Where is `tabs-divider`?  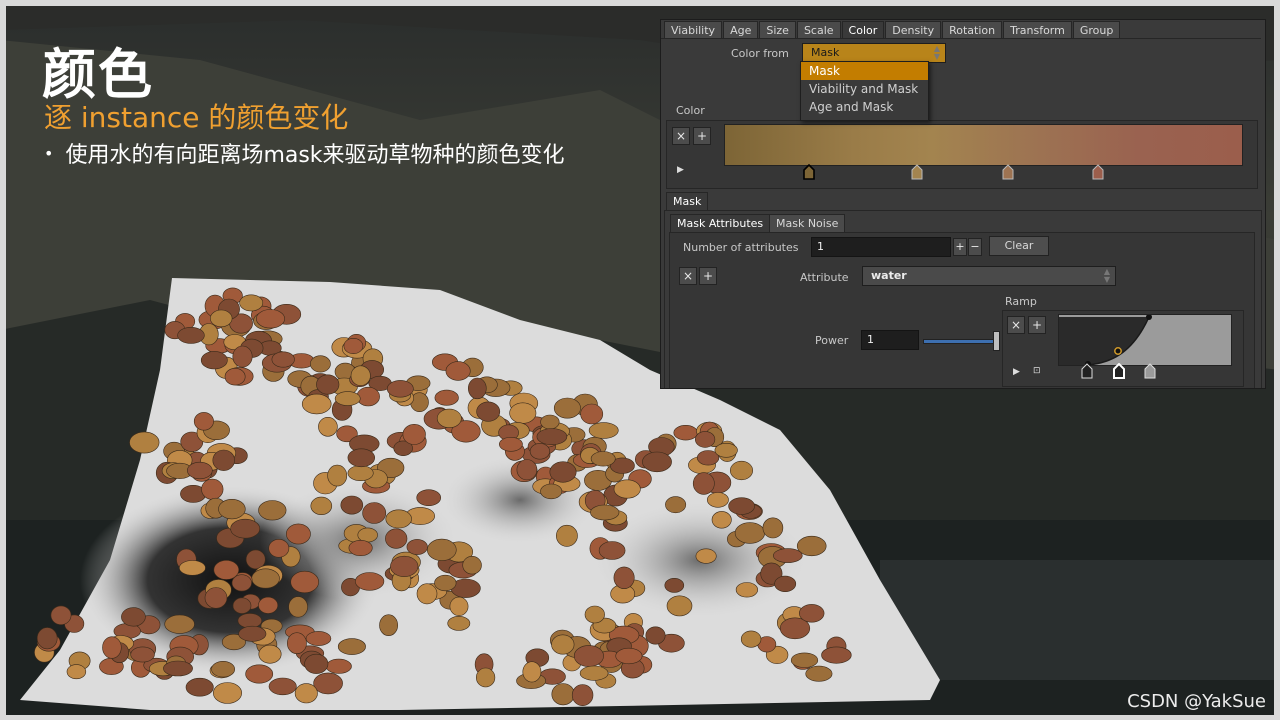 tabs-divider is located at coordinates (961, 38).